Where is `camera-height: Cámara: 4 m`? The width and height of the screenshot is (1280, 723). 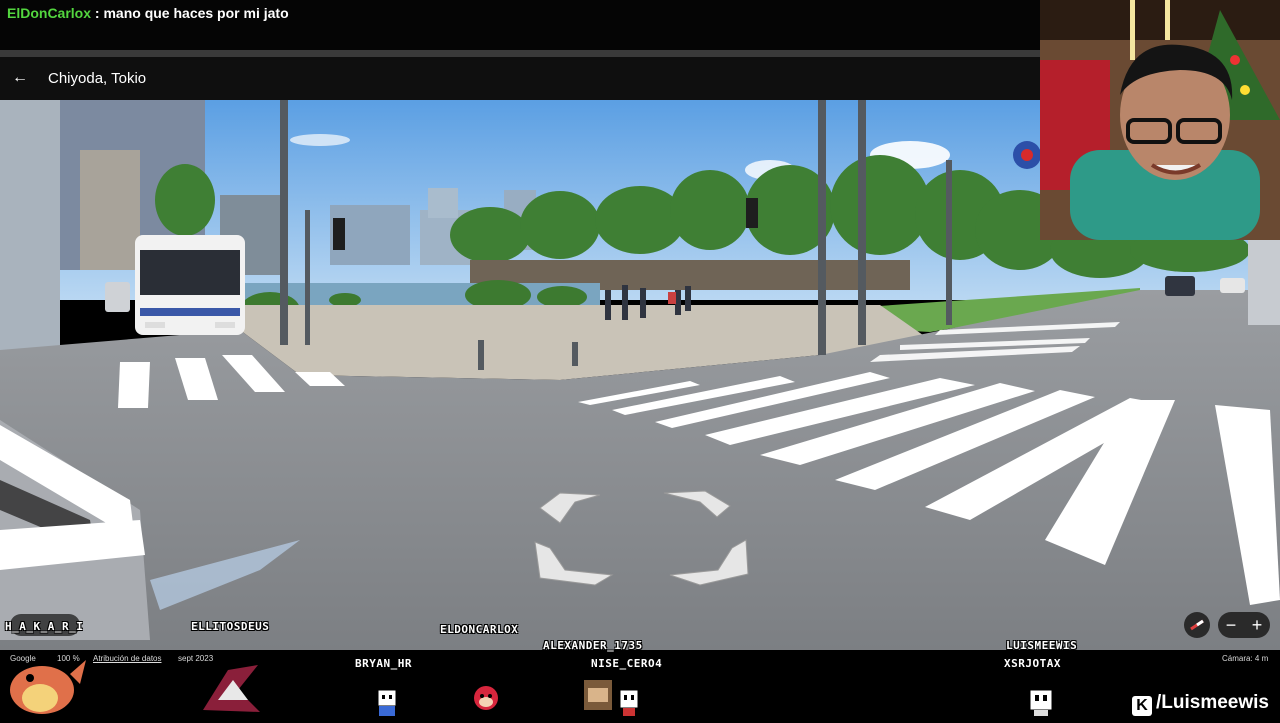 camera-height: Cámara: 4 m is located at coordinates (1245, 658).